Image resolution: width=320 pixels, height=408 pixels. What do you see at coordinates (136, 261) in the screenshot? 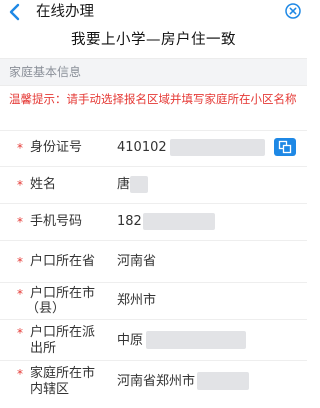
I see `hukou-province-value: 河南省` at bounding box center [136, 261].